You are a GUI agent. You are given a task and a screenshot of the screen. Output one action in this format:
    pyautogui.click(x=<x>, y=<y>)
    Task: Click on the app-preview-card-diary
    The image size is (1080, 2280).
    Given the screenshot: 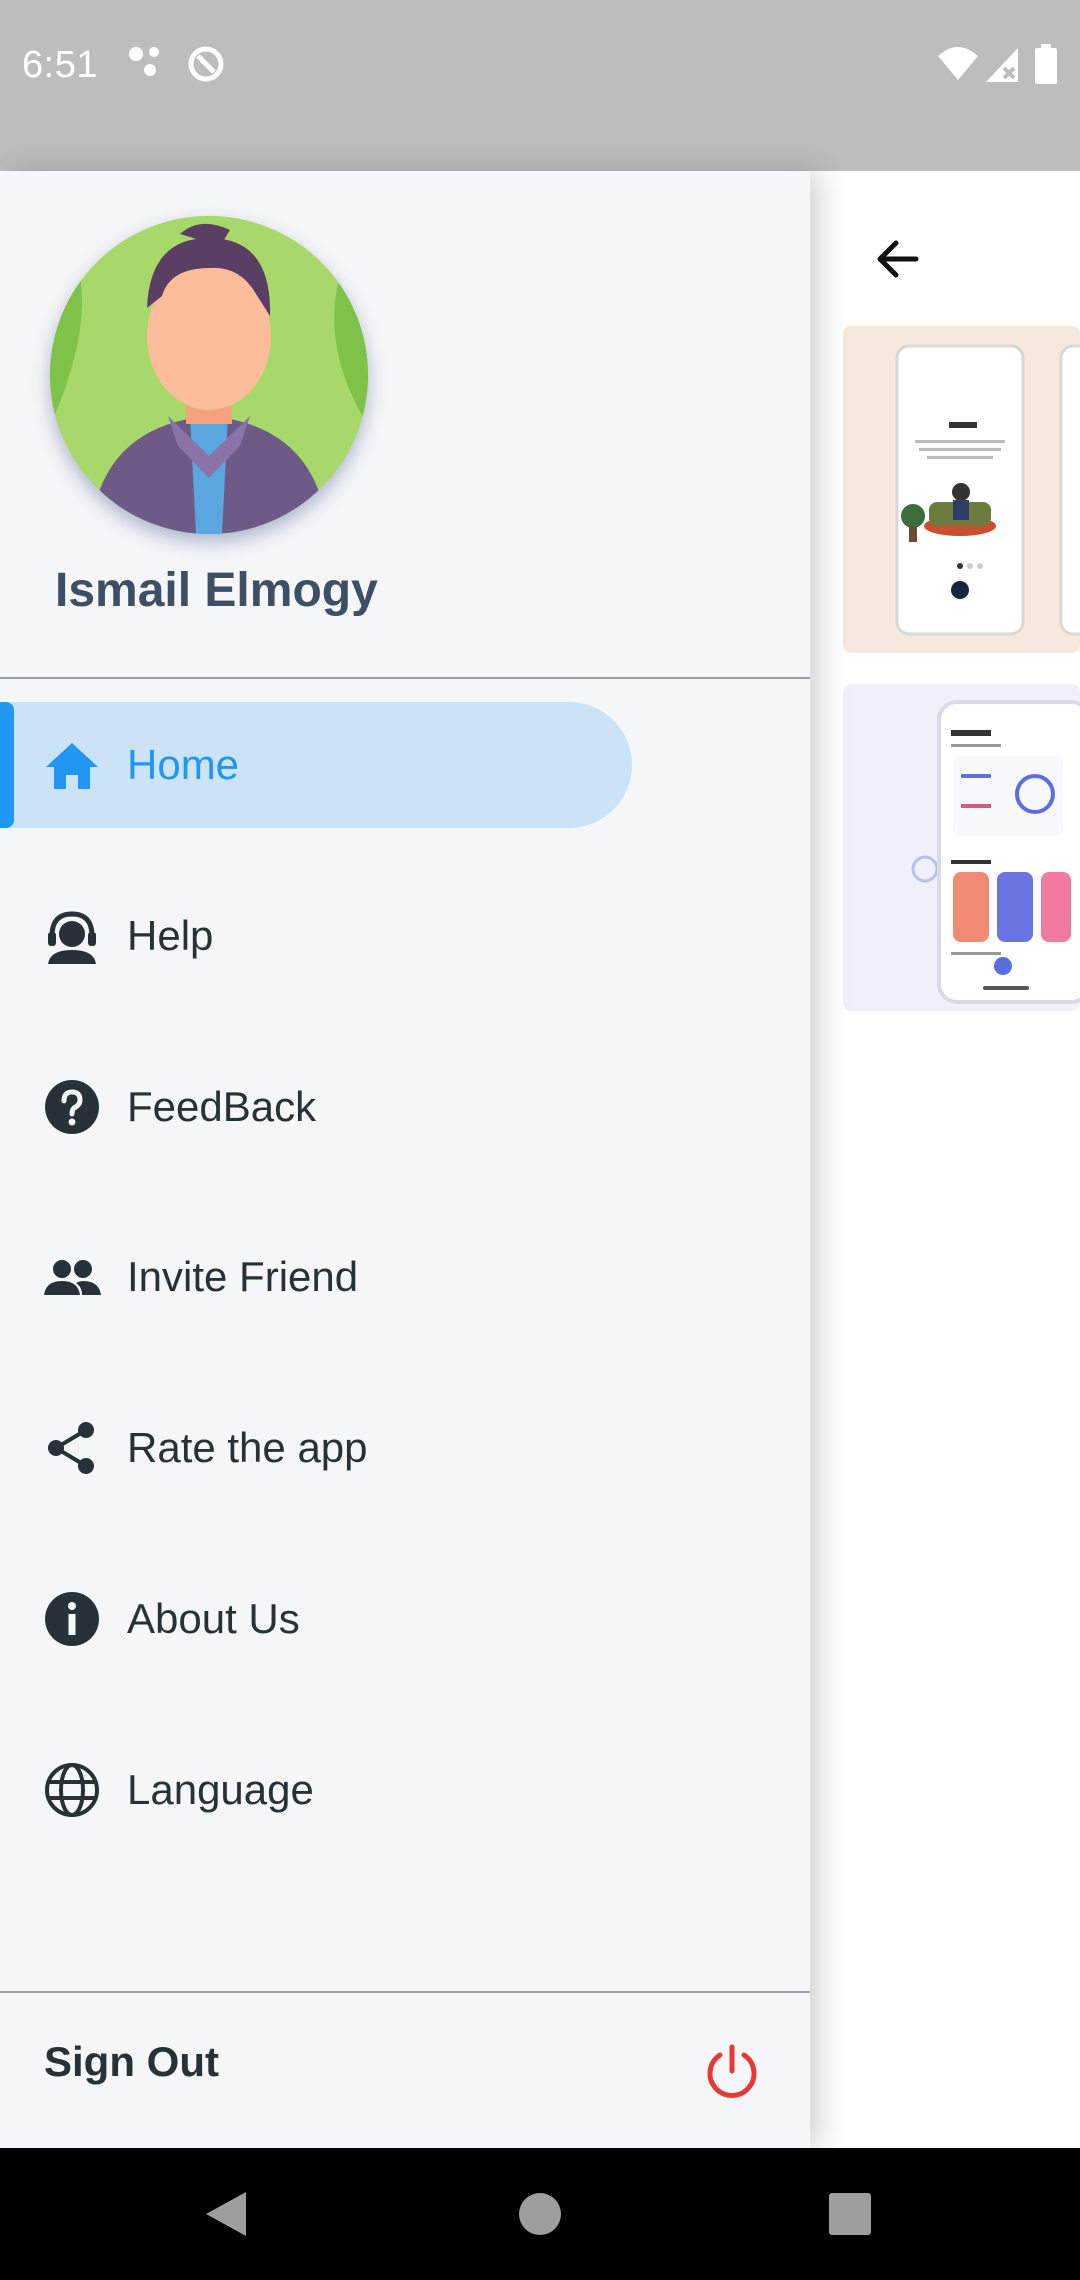 What is the action you would take?
    pyautogui.click(x=961, y=847)
    